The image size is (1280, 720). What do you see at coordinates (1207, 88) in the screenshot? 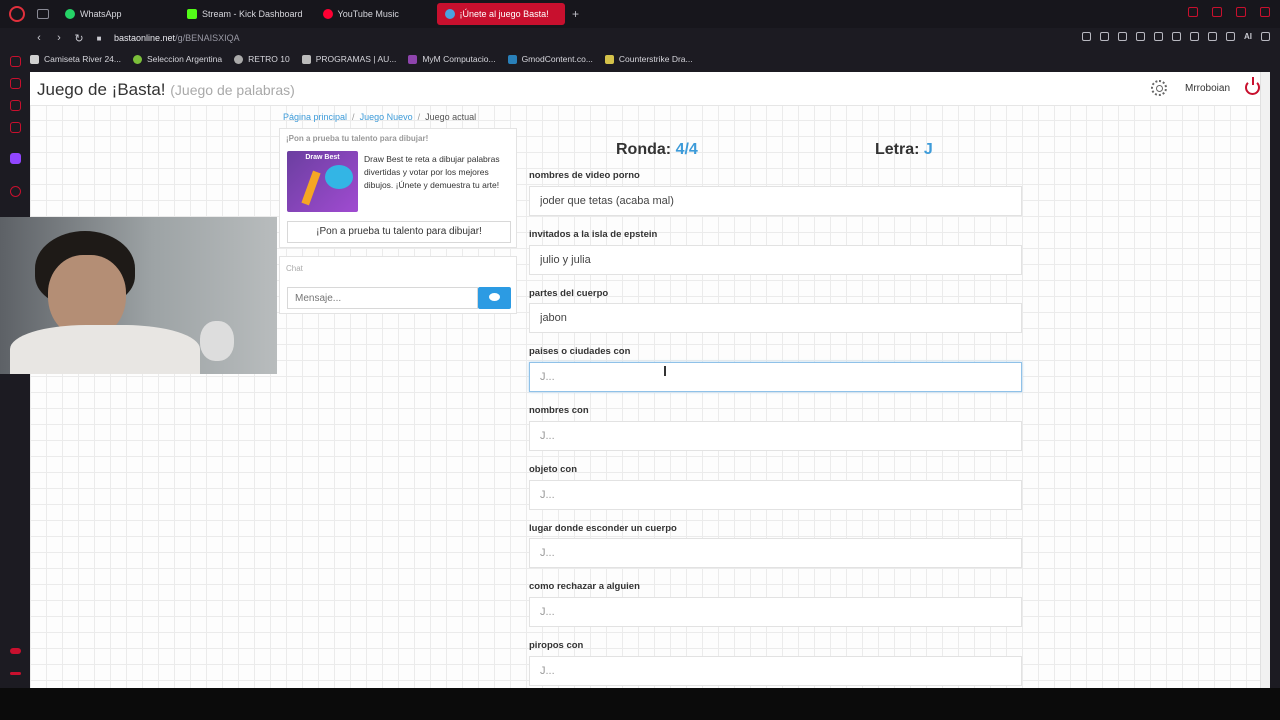
I see `username-link: Mrroboian` at bounding box center [1207, 88].